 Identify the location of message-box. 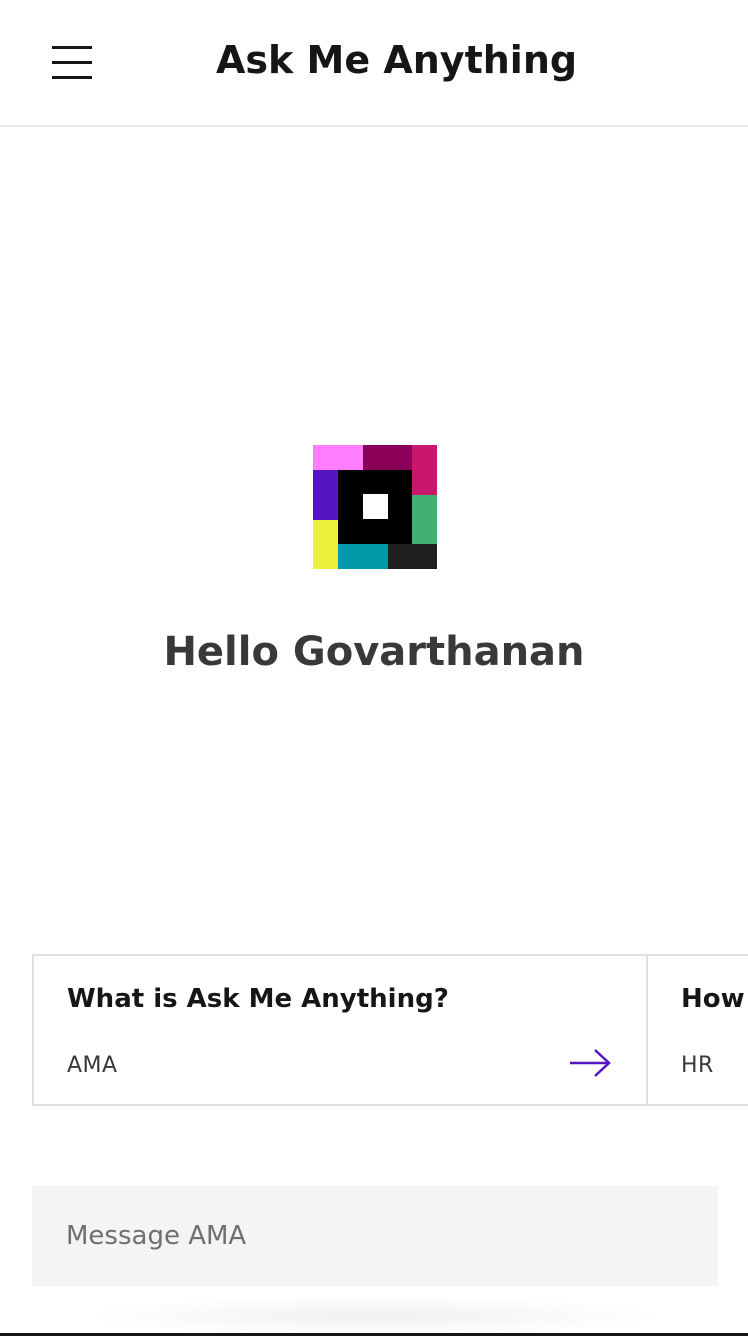
(375, 1236).